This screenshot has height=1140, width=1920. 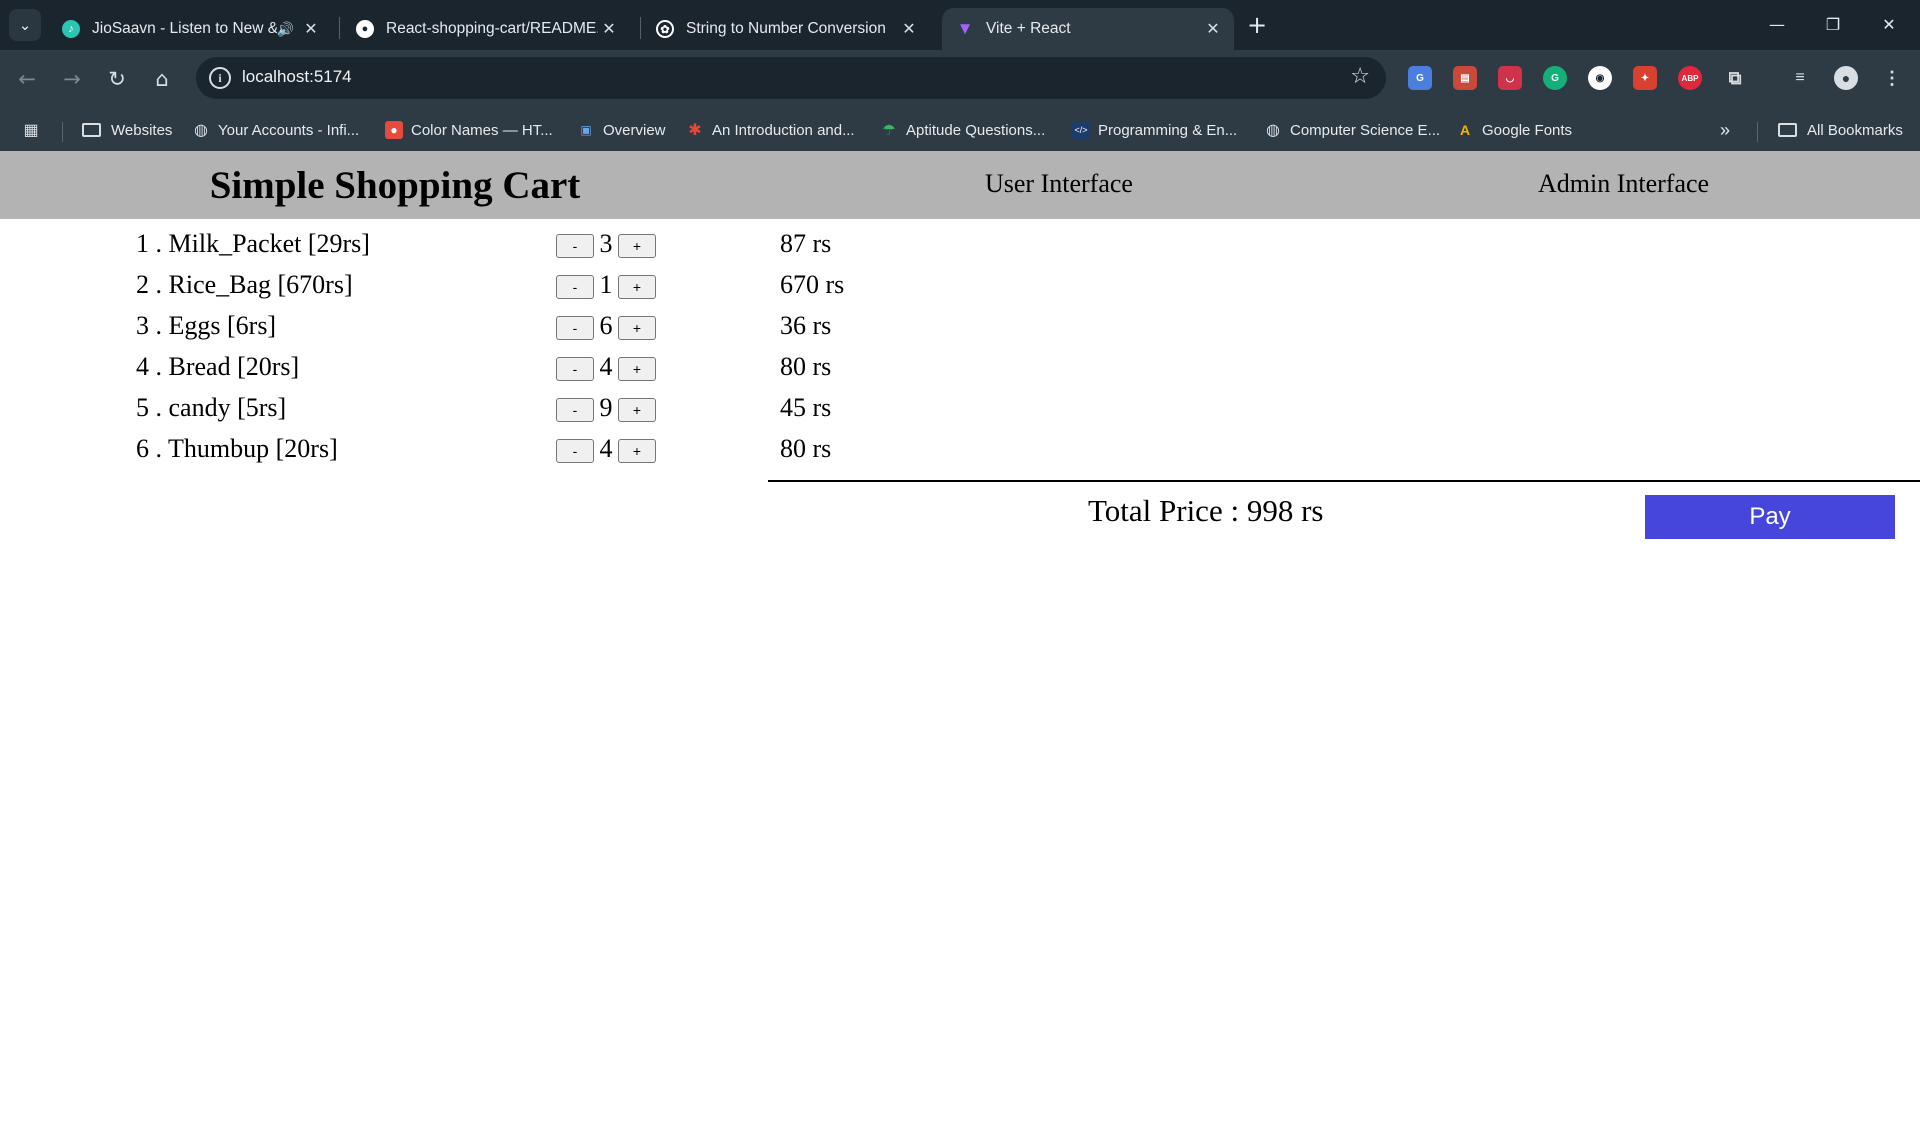 I want to click on reload-button: ↻, so click(x=117, y=79).